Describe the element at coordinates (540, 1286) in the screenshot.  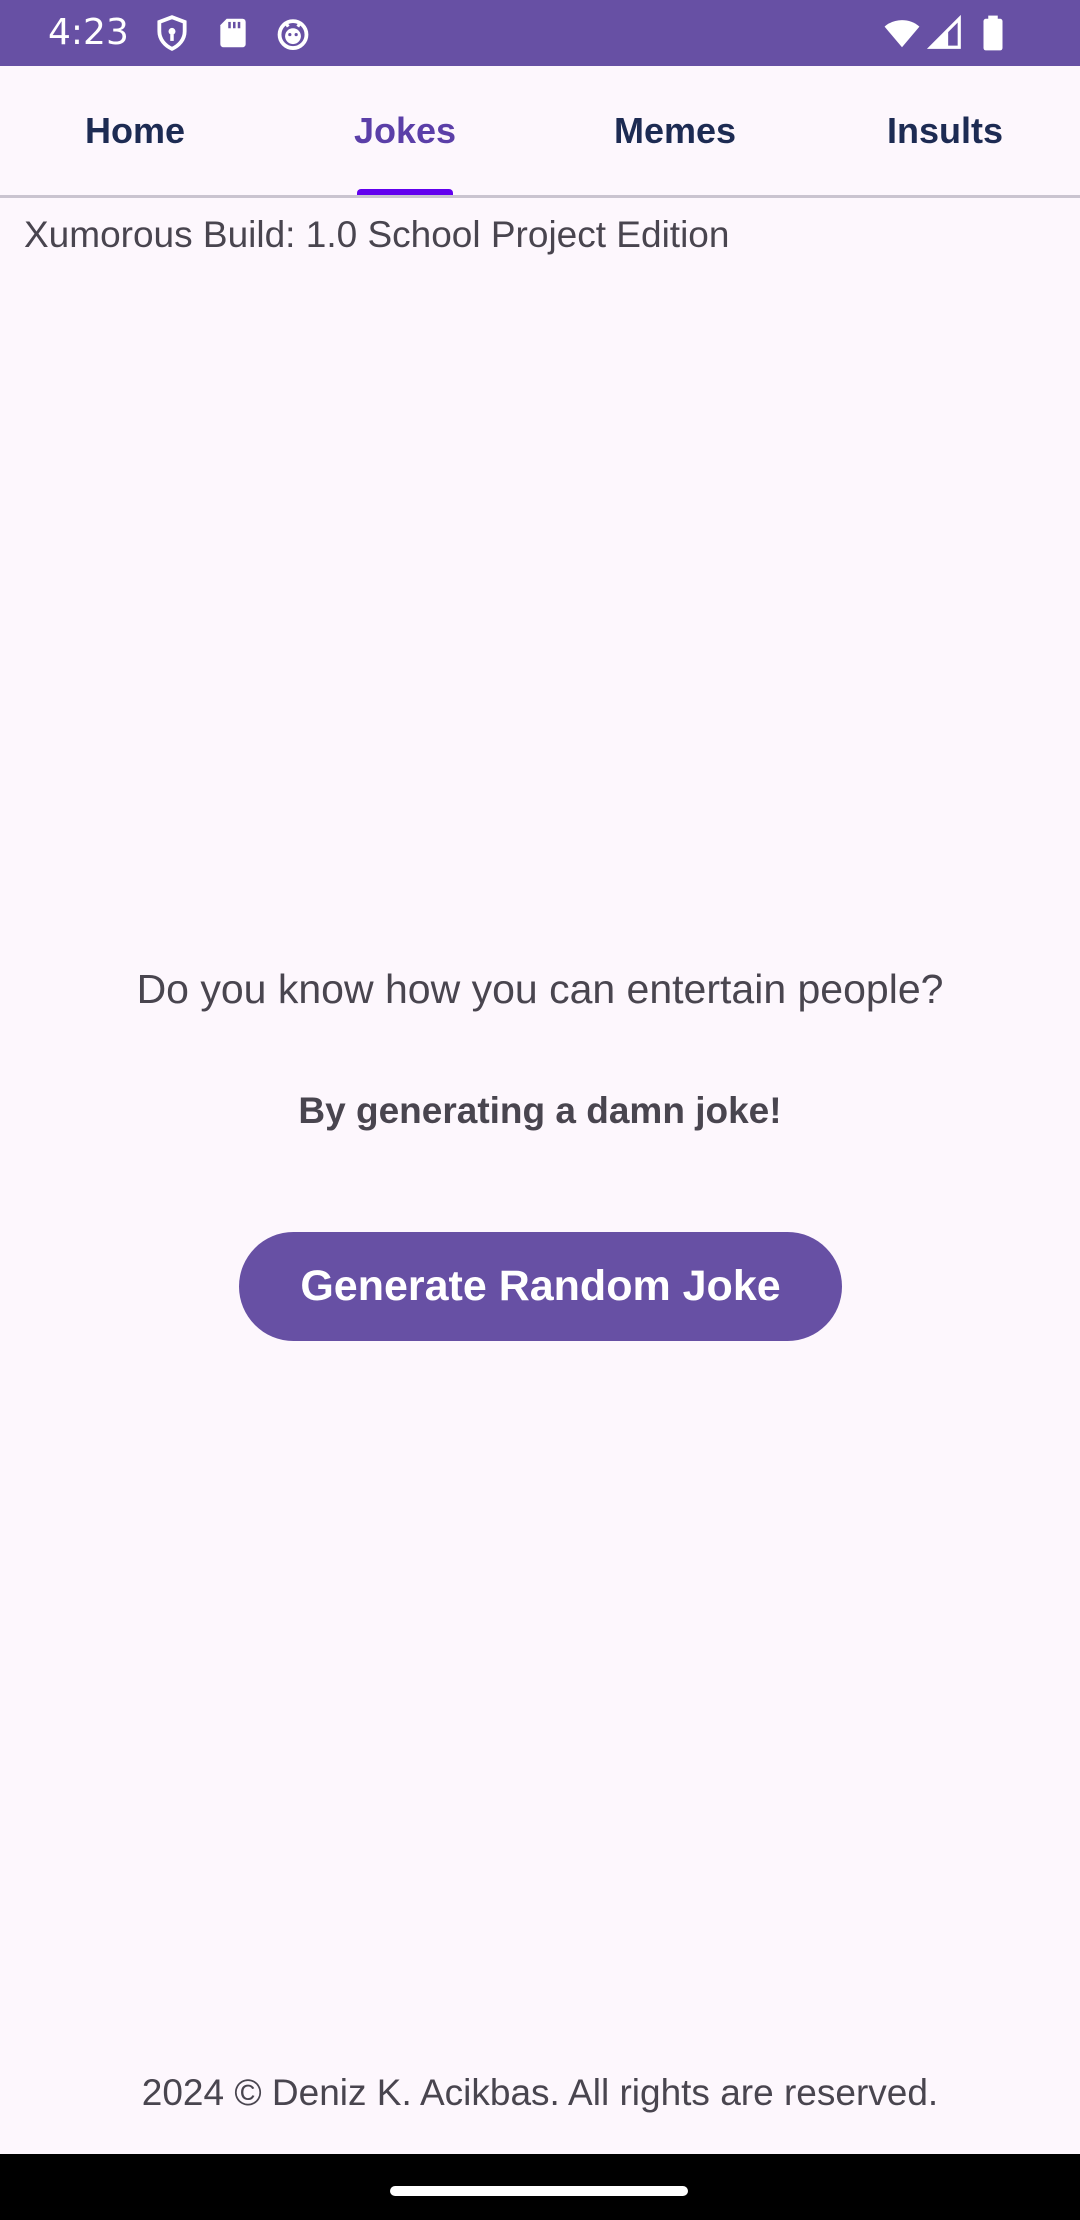
I see `generate-random-joke-button: Generate Random Joke` at that location.